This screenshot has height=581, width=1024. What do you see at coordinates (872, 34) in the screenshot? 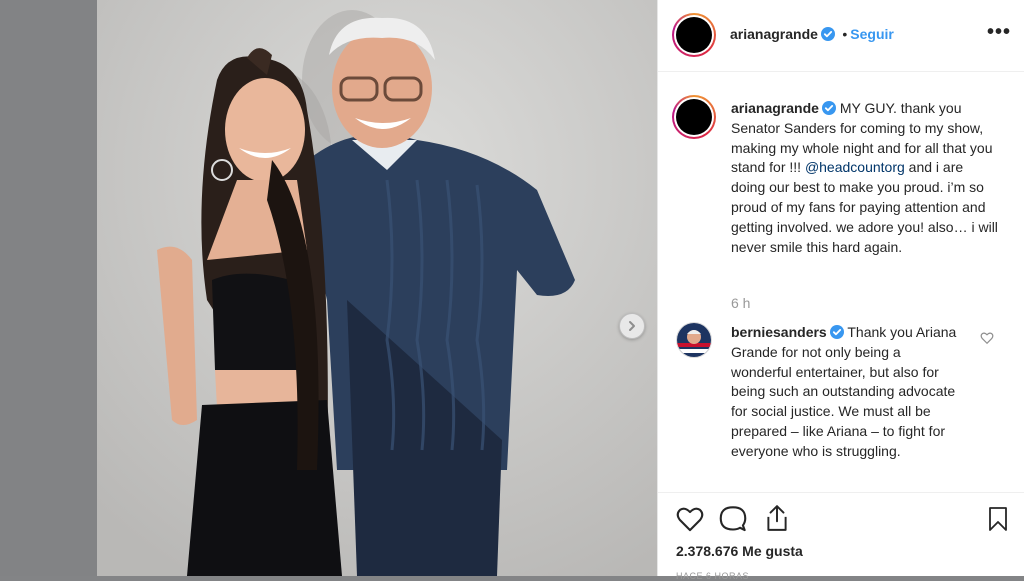
I see `follow-button: Seguir` at bounding box center [872, 34].